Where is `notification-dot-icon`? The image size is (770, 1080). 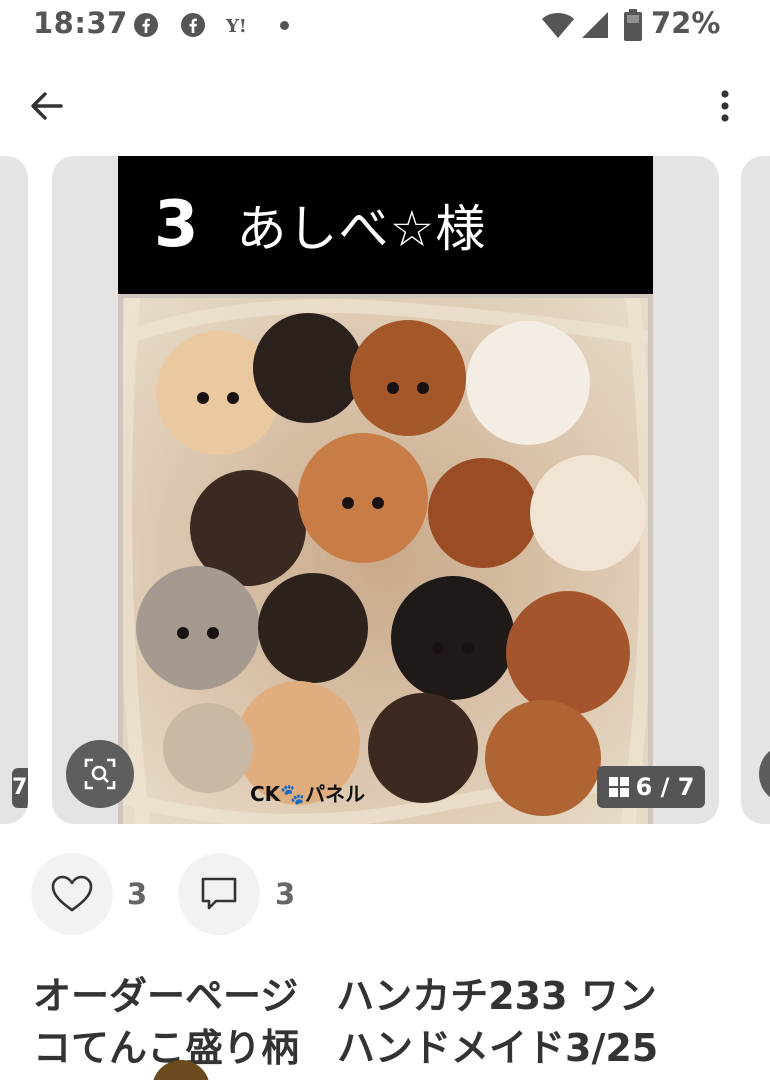
notification-dot-icon is located at coordinates (284, 25).